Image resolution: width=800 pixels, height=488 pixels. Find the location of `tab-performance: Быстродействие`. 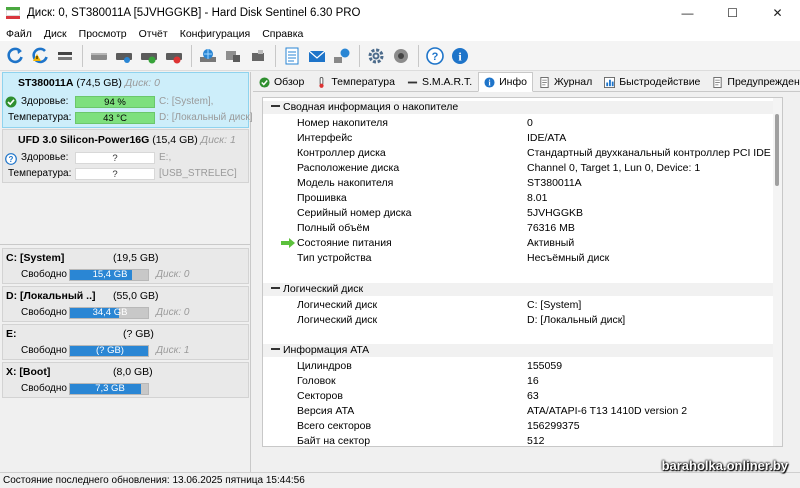

tab-performance: Быстродействие is located at coordinates (652, 82).